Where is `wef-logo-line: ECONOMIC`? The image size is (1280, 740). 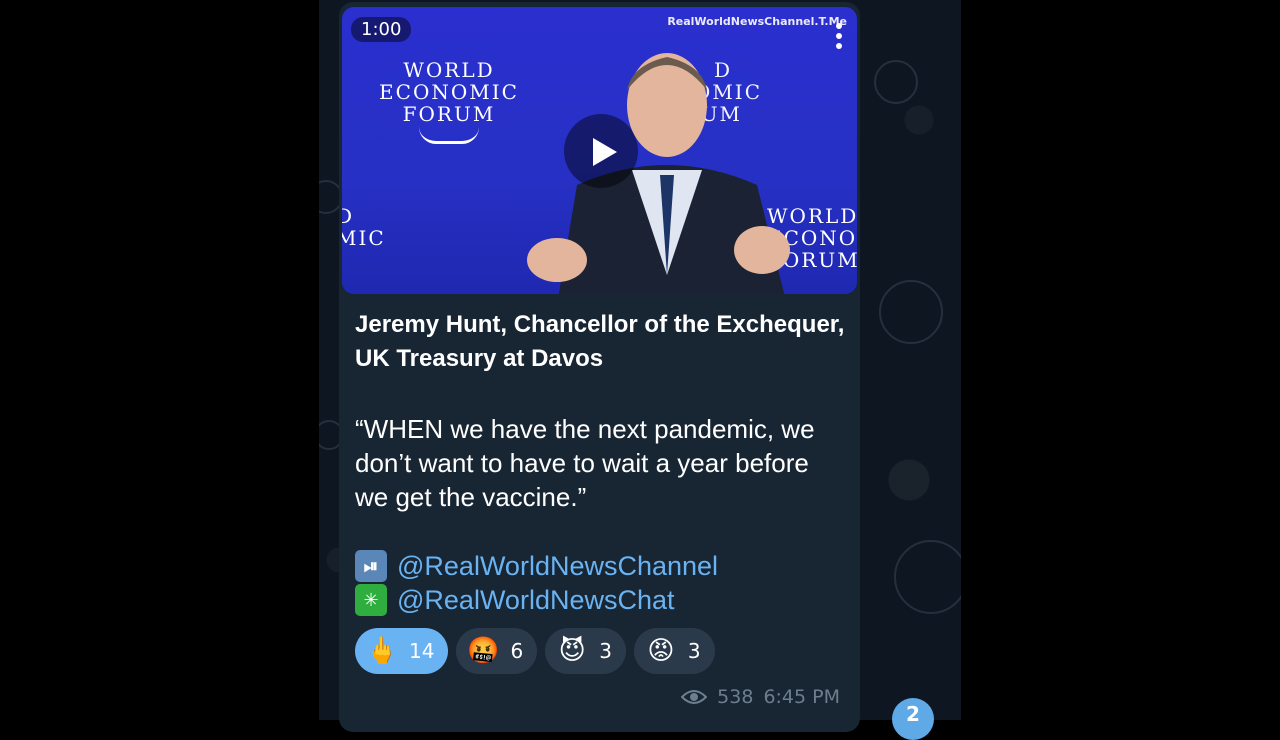
wef-logo-line: ECONOMIC is located at coordinates (449, 92).